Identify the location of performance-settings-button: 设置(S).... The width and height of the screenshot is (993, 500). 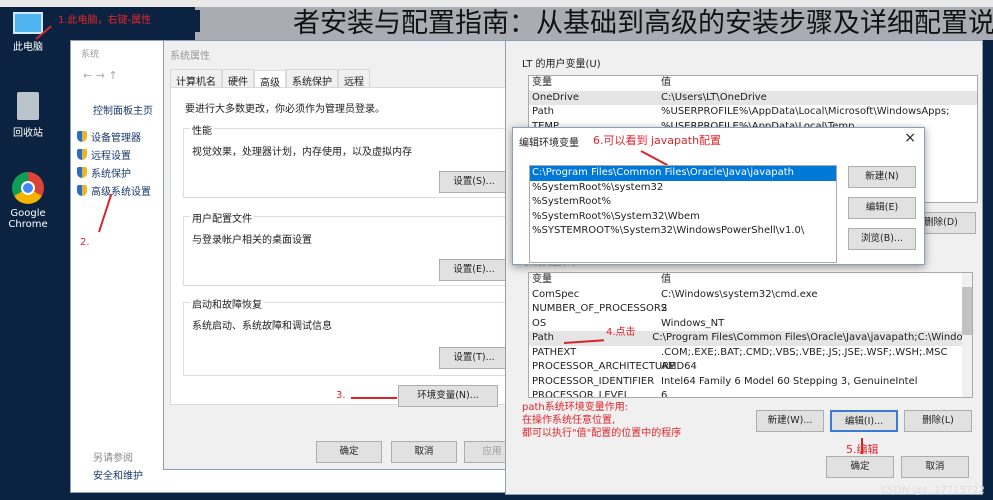
(474, 182).